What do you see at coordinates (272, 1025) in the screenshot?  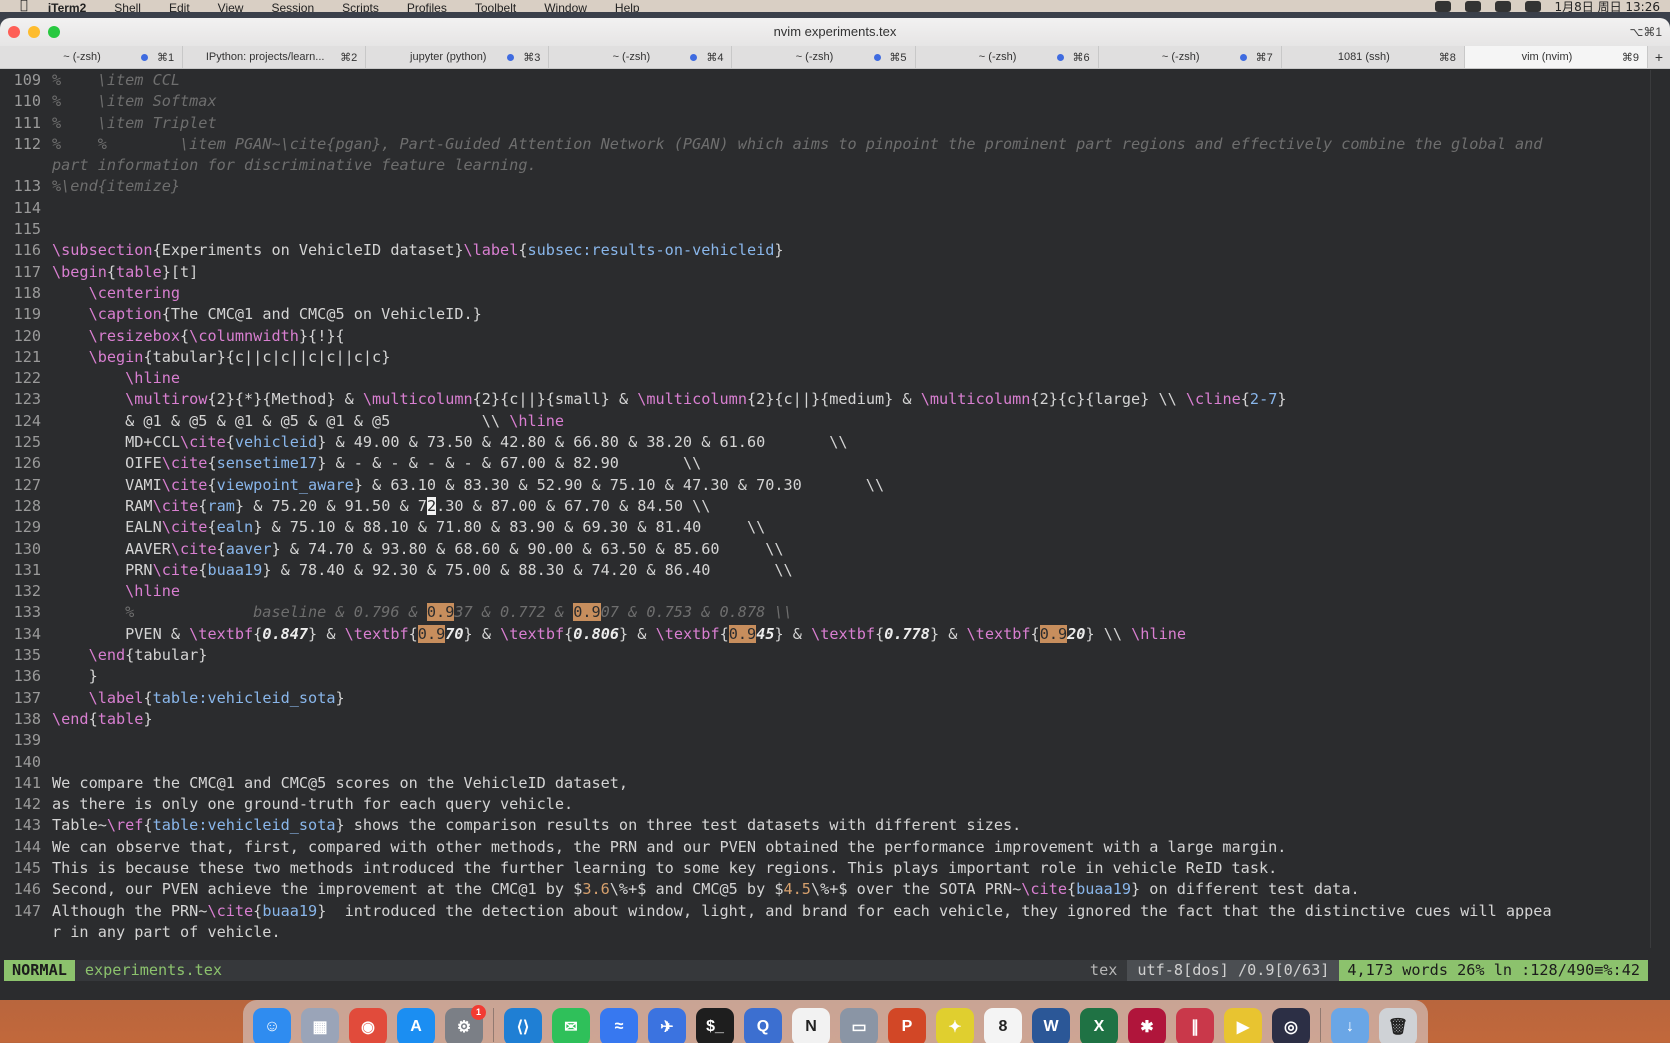 I see `finder-icon: ☺` at bounding box center [272, 1025].